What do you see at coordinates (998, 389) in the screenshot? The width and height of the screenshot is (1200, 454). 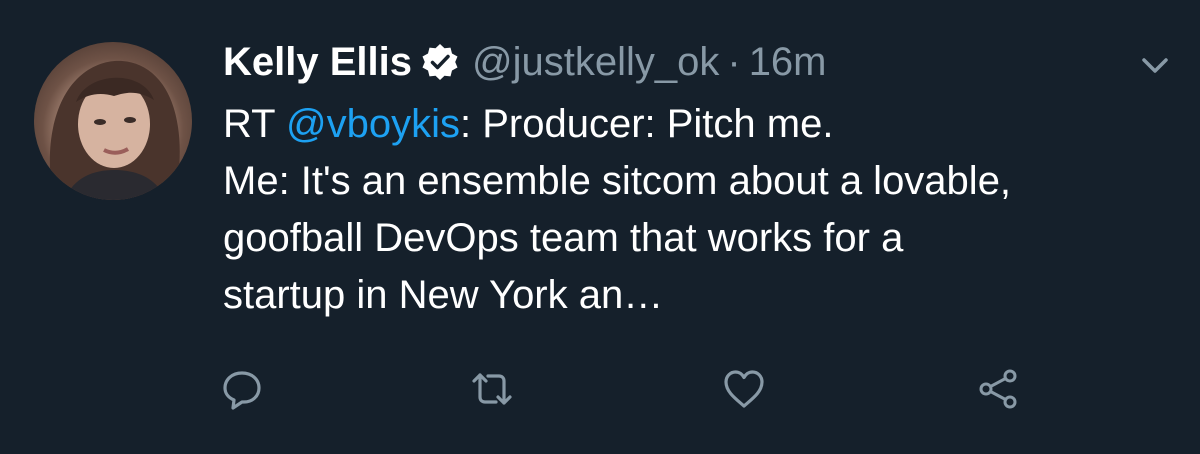 I see `share-icon` at bounding box center [998, 389].